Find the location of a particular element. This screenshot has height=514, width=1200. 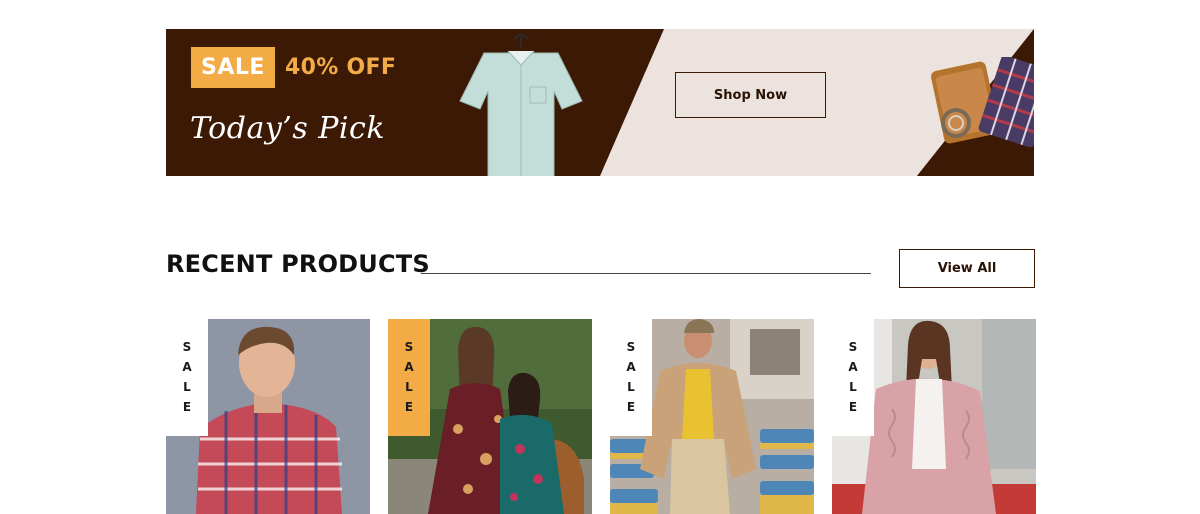

banner-tagline: Today’s Pick is located at coordinates (288, 128).